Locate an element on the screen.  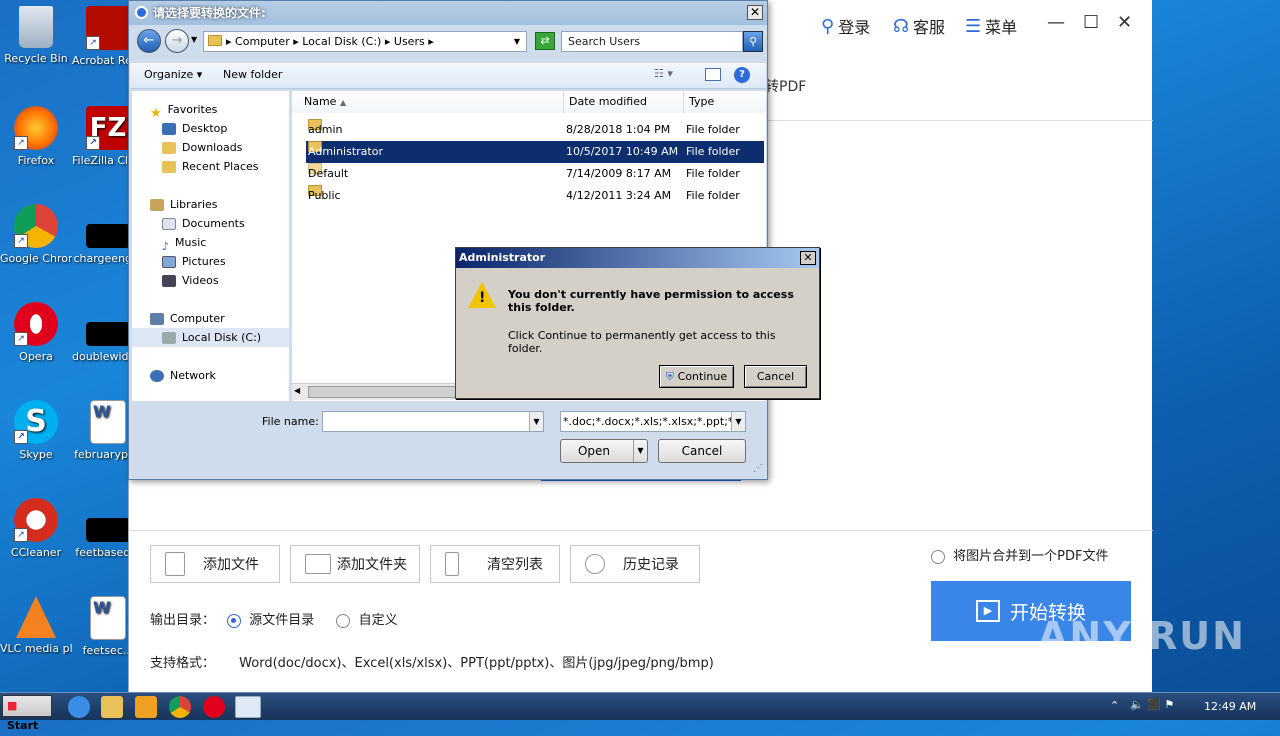
pdf-converter-taskbar-icon is located at coordinates (248, 707).